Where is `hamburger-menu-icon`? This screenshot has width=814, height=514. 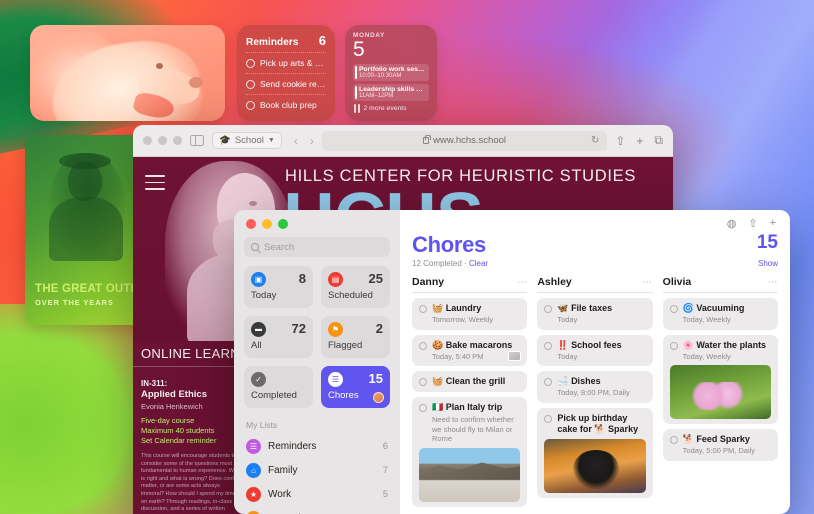
hamburger-menu-icon is located at coordinates (155, 185).